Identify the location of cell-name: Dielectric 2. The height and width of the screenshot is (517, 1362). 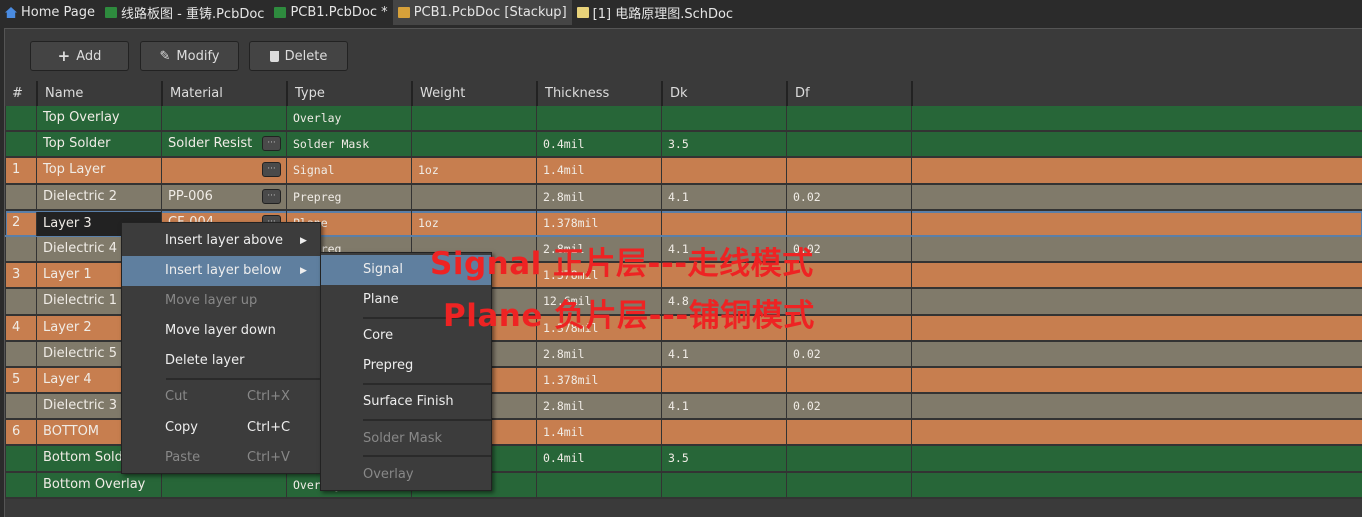
(98, 196).